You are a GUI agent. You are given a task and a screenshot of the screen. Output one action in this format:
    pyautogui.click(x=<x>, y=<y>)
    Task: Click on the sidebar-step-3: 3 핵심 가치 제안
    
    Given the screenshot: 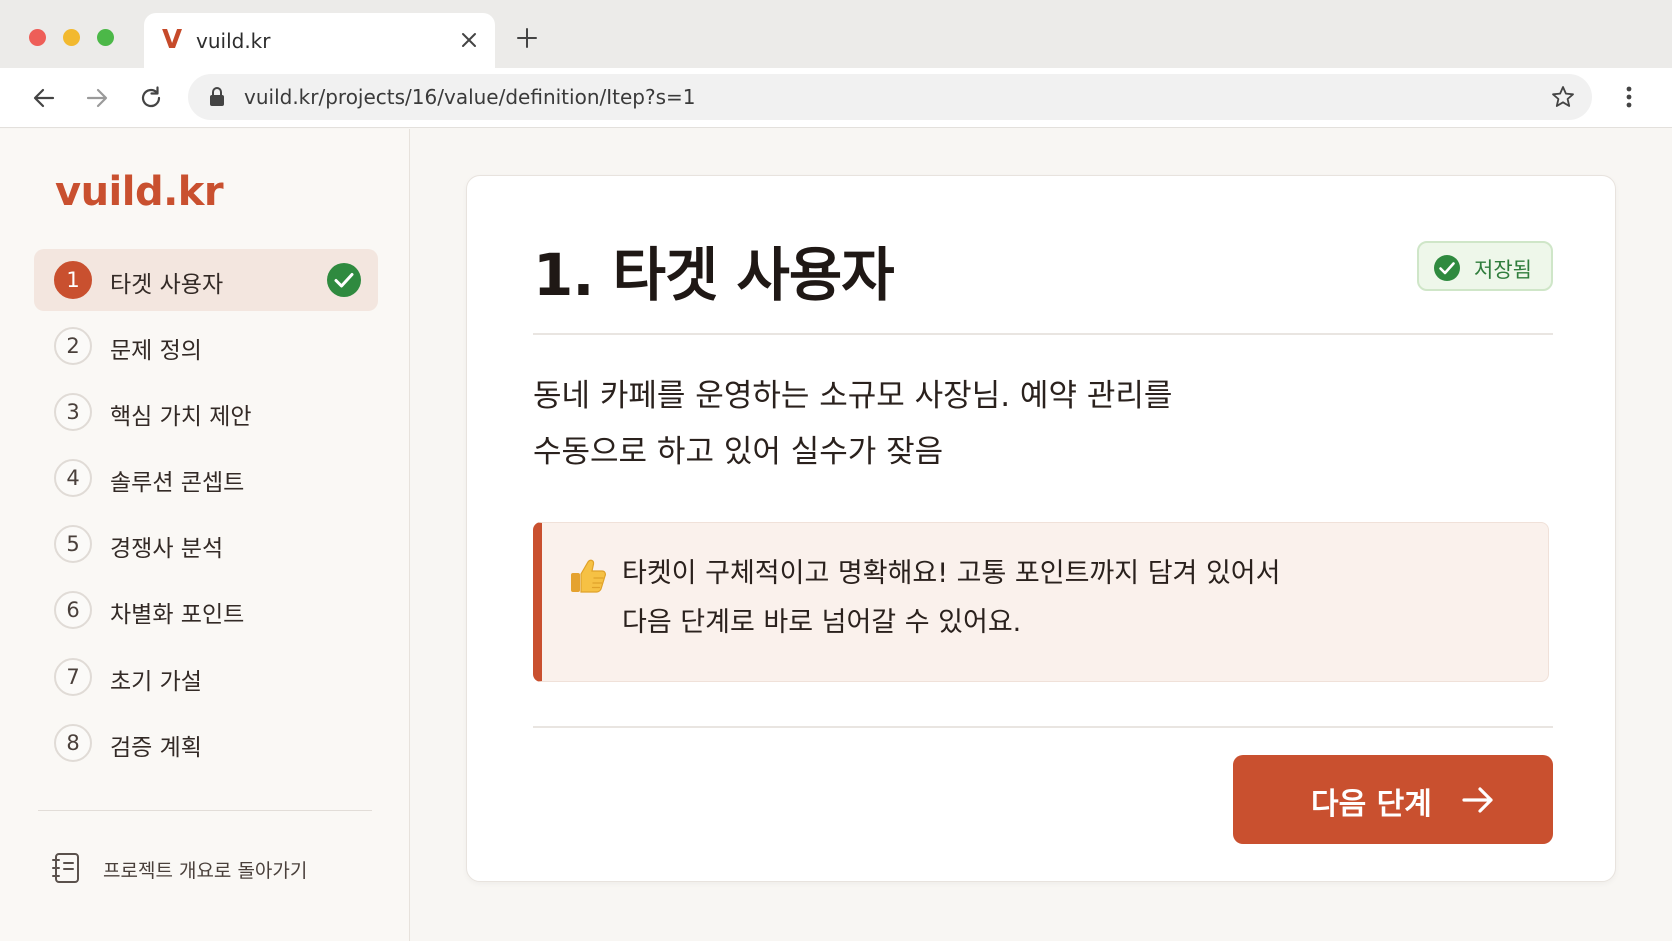 What is the action you would take?
    pyautogui.click(x=206, y=412)
    